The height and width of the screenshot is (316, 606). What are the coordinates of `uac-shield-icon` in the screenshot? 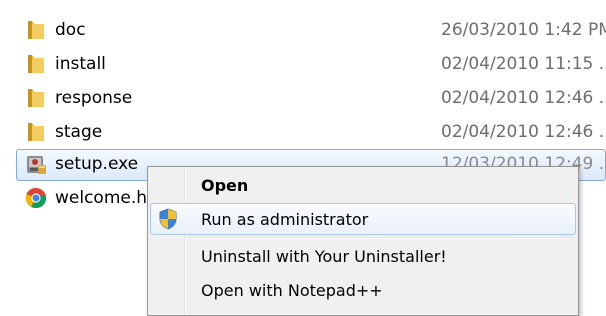 It's located at (168, 219).